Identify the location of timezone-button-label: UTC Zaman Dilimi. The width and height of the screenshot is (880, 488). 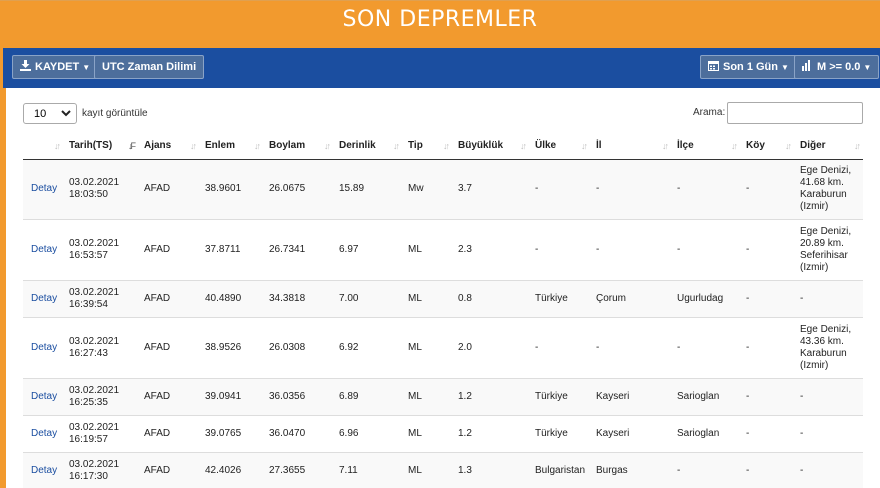
(149, 67).